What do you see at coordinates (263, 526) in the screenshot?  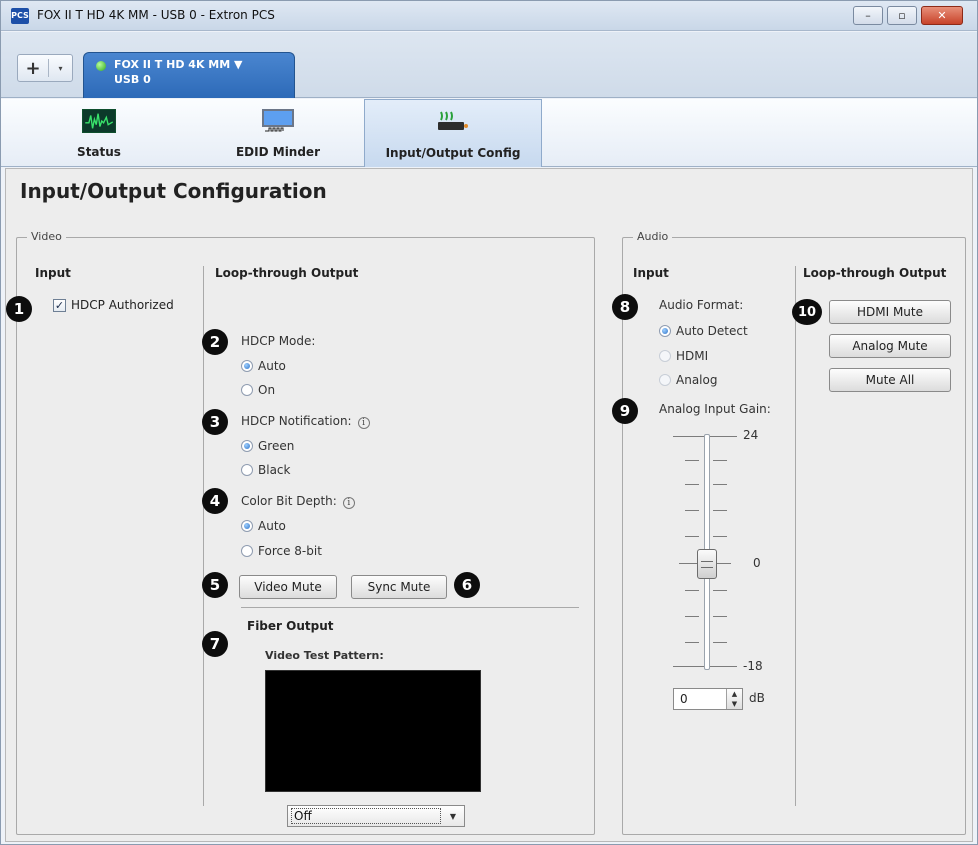 I see `color-bit-depth-auto-radio: Auto` at bounding box center [263, 526].